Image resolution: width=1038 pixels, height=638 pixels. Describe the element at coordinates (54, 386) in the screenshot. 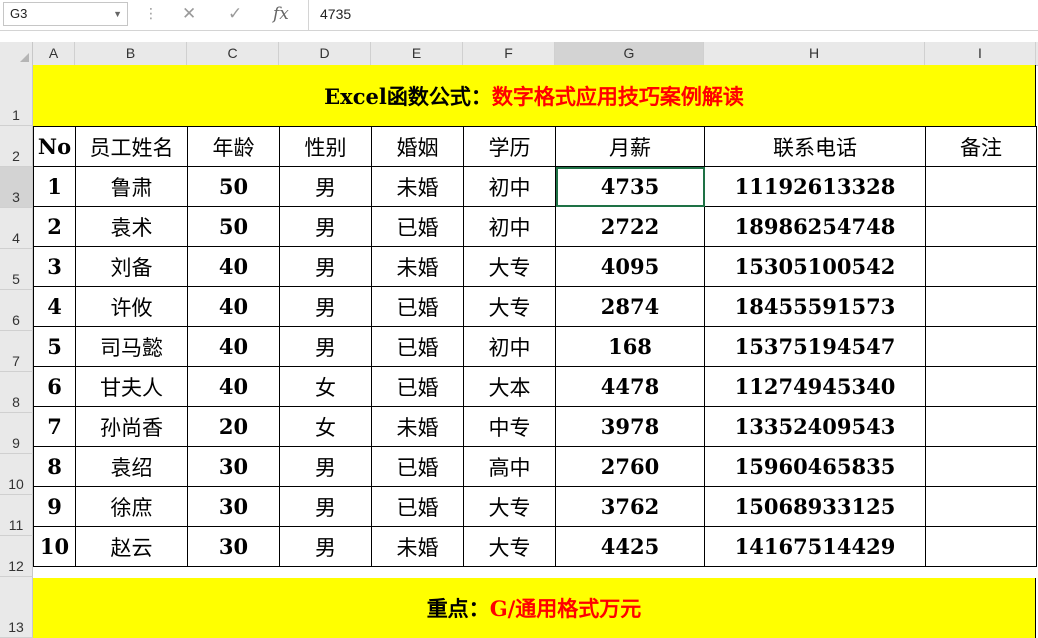

I see `cell-no: 6` at that location.